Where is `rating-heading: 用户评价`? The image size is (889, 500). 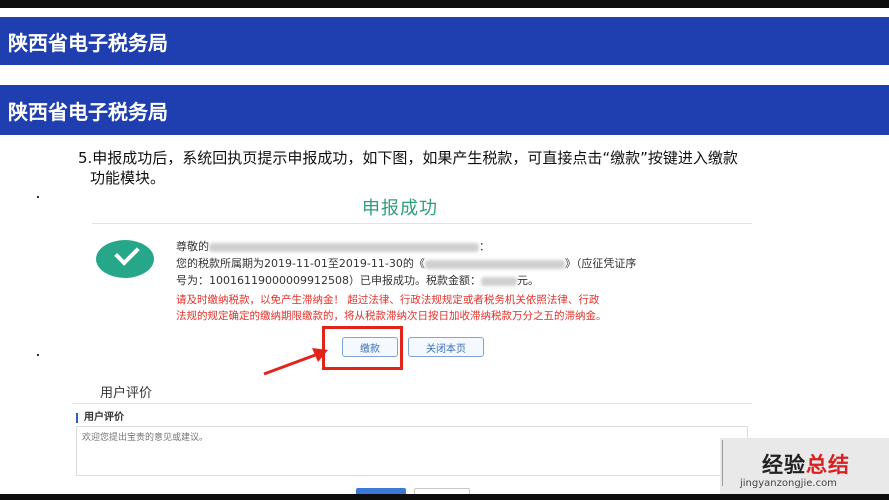 rating-heading: 用户评价 is located at coordinates (126, 393).